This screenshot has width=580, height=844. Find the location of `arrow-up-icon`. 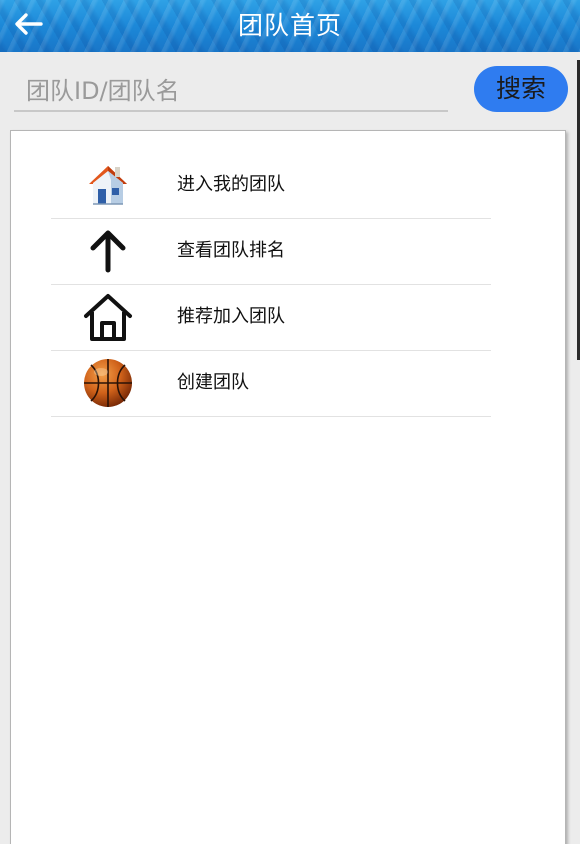

arrow-up-icon is located at coordinates (108, 251).